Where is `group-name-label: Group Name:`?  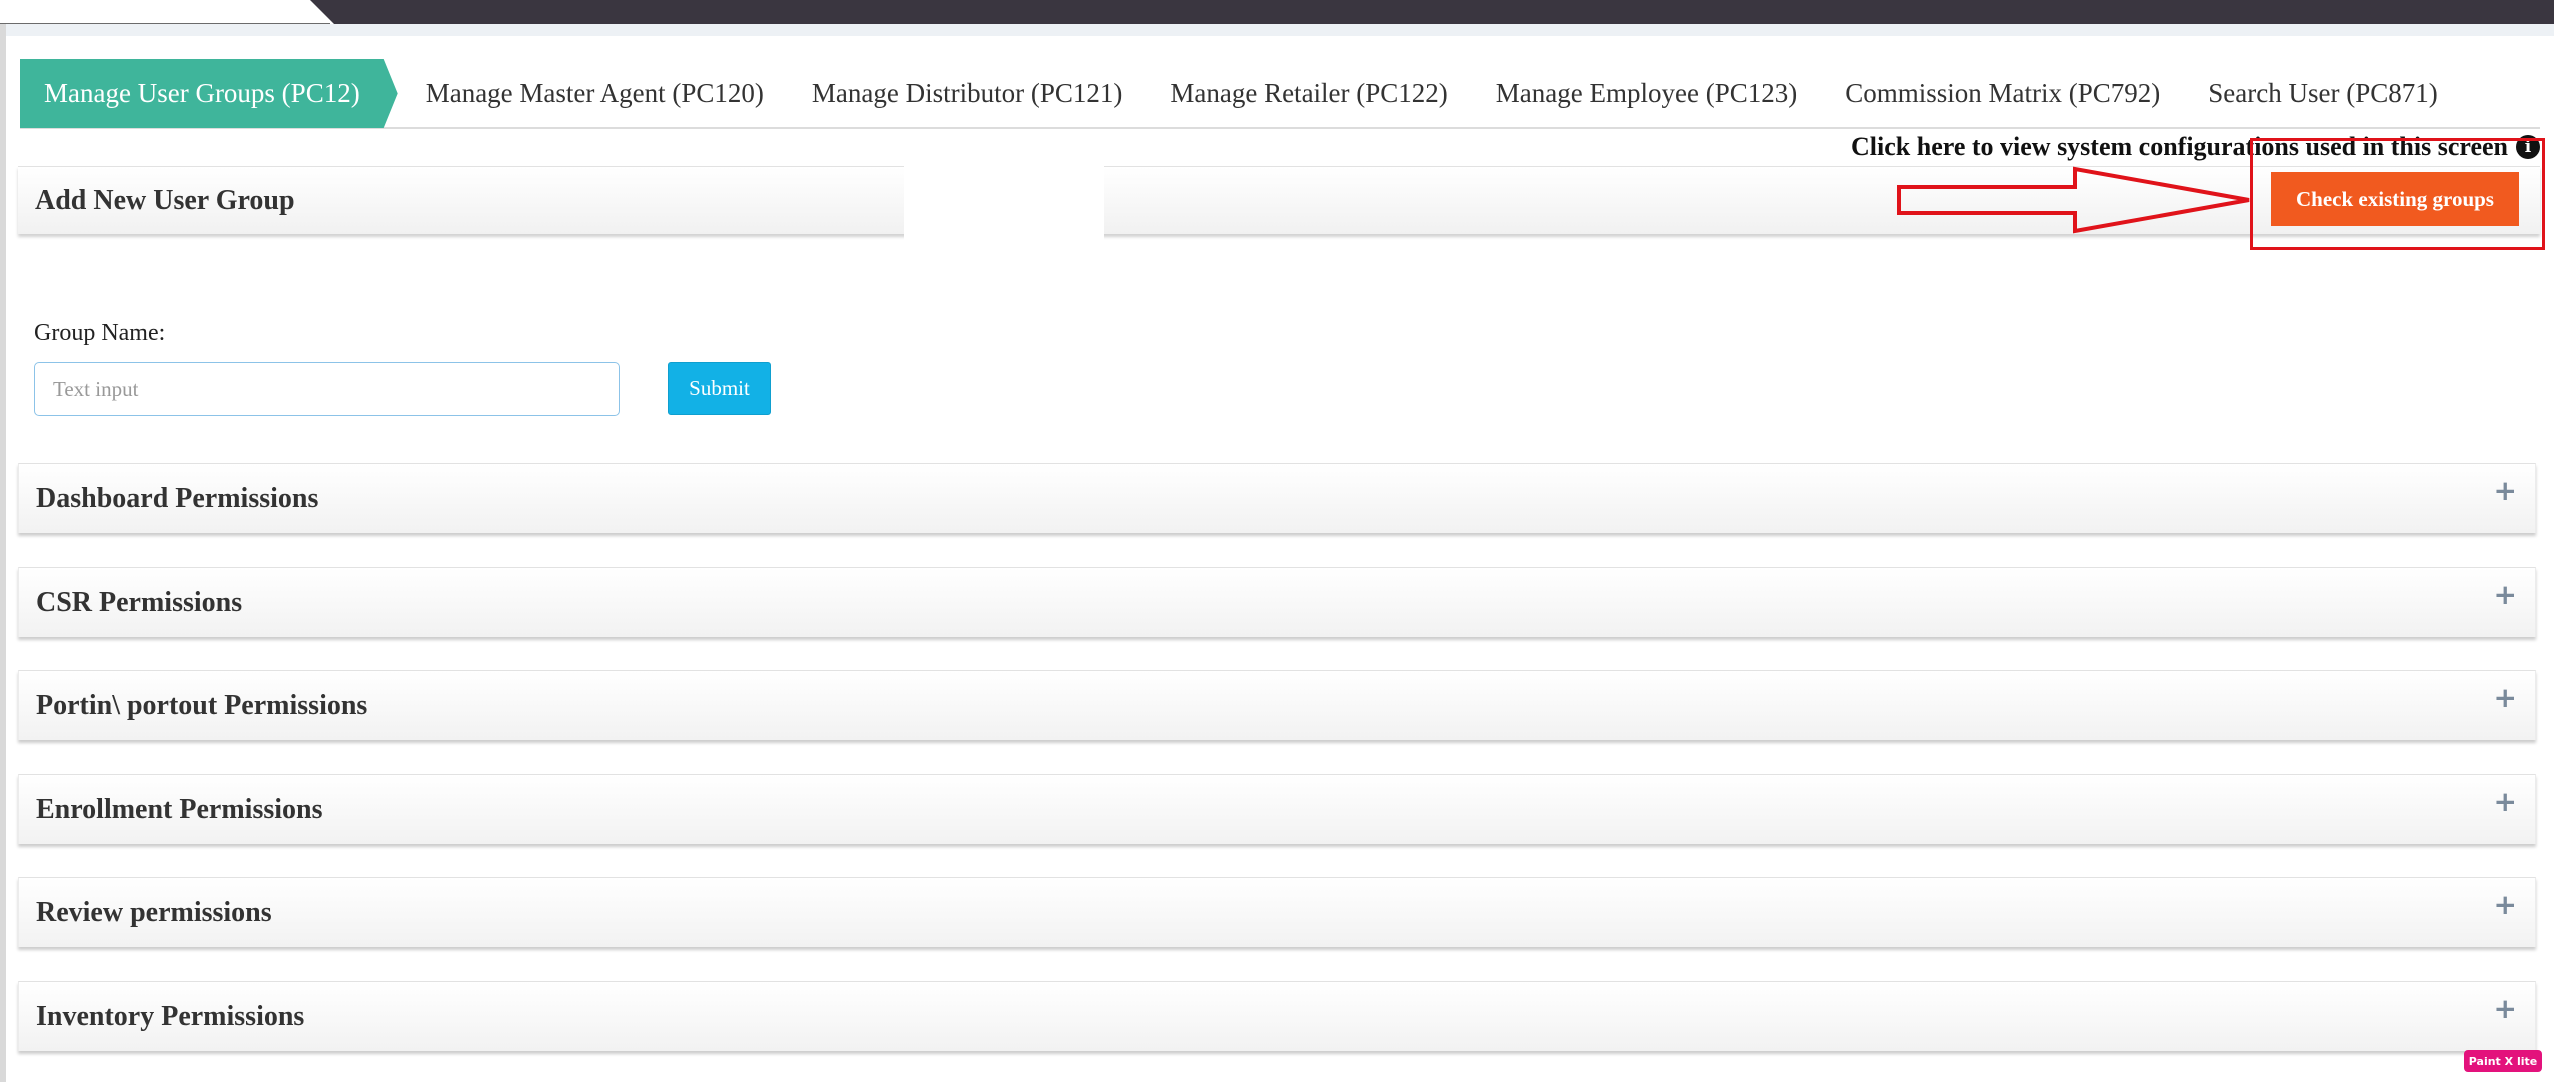
group-name-label: Group Name: is located at coordinates (100, 333).